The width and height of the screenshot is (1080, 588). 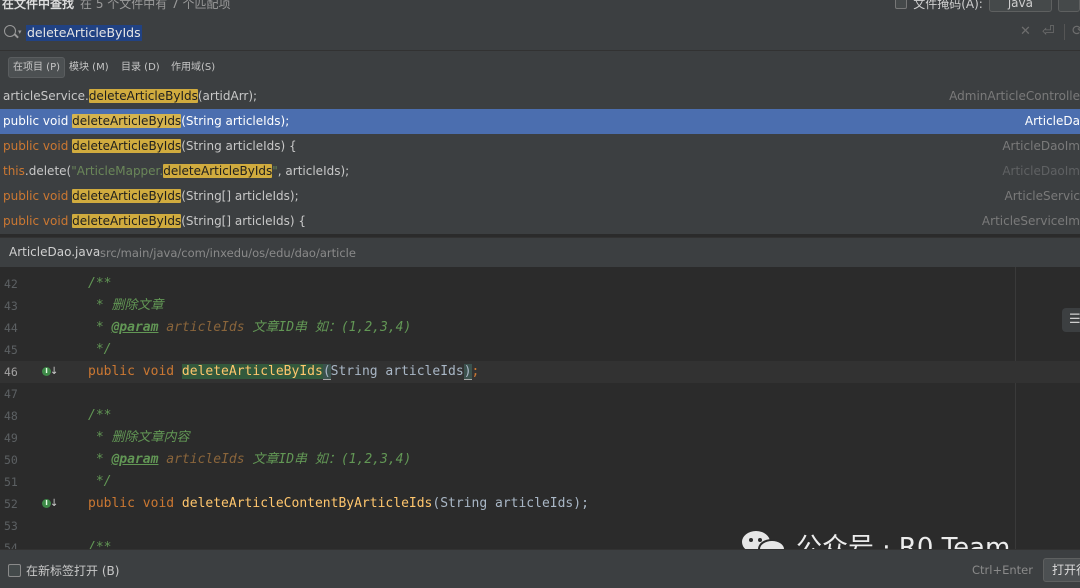 I want to click on dialog-title: 在文件中查找在 5 个文件中有 7 个匹配项, so click(x=116, y=6).